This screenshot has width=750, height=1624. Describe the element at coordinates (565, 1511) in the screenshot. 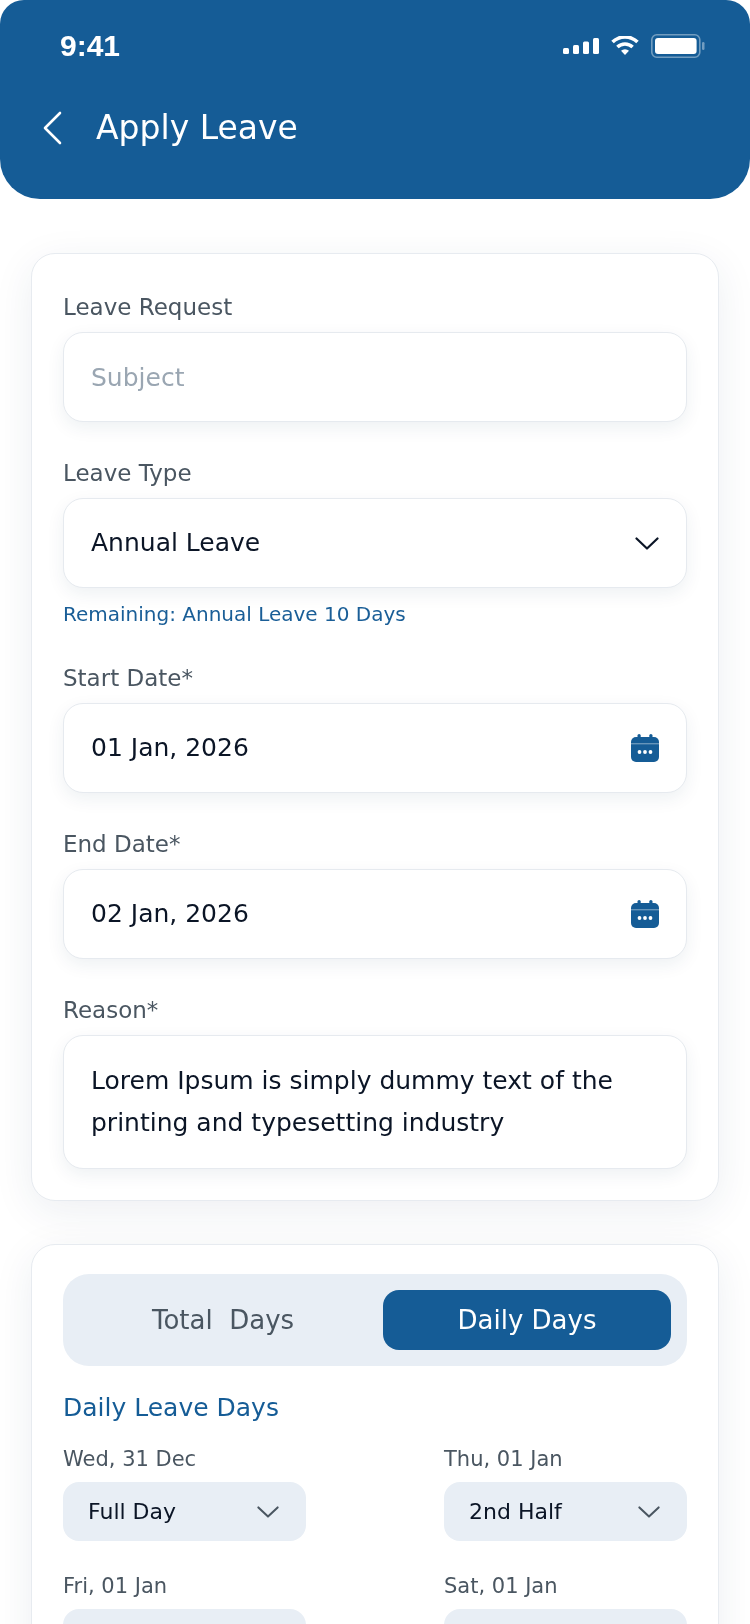

I see `day-type-dropdown: 2nd Half` at that location.